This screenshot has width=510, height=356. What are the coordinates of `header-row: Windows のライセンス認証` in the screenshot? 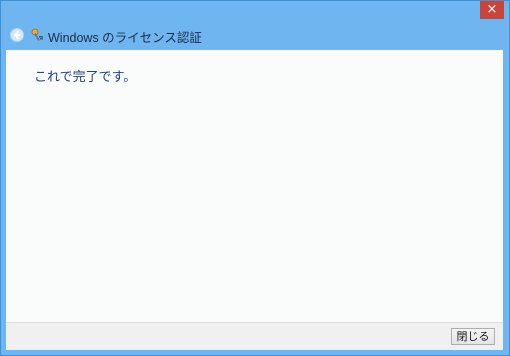 It's located at (255, 36).